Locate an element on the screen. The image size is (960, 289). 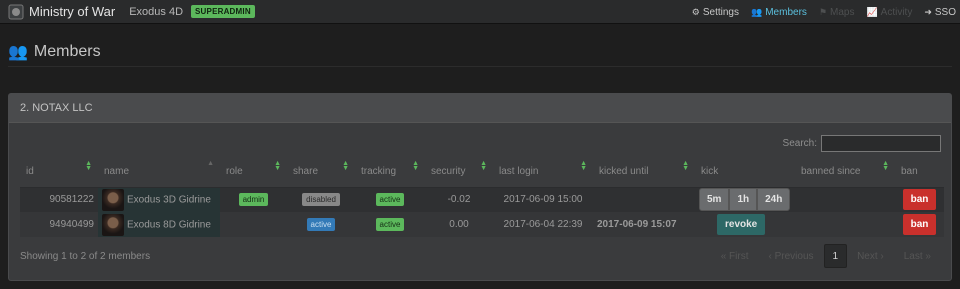
role-badge: admin is located at coordinates (253, 200).